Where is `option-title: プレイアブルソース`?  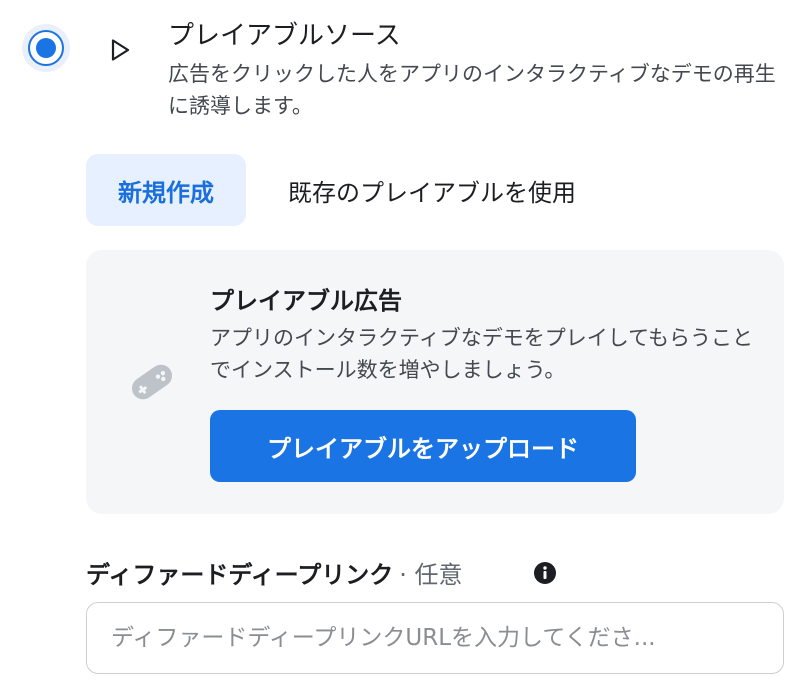 option-title: プレイアブルソース is located at coordinates (284, 36).